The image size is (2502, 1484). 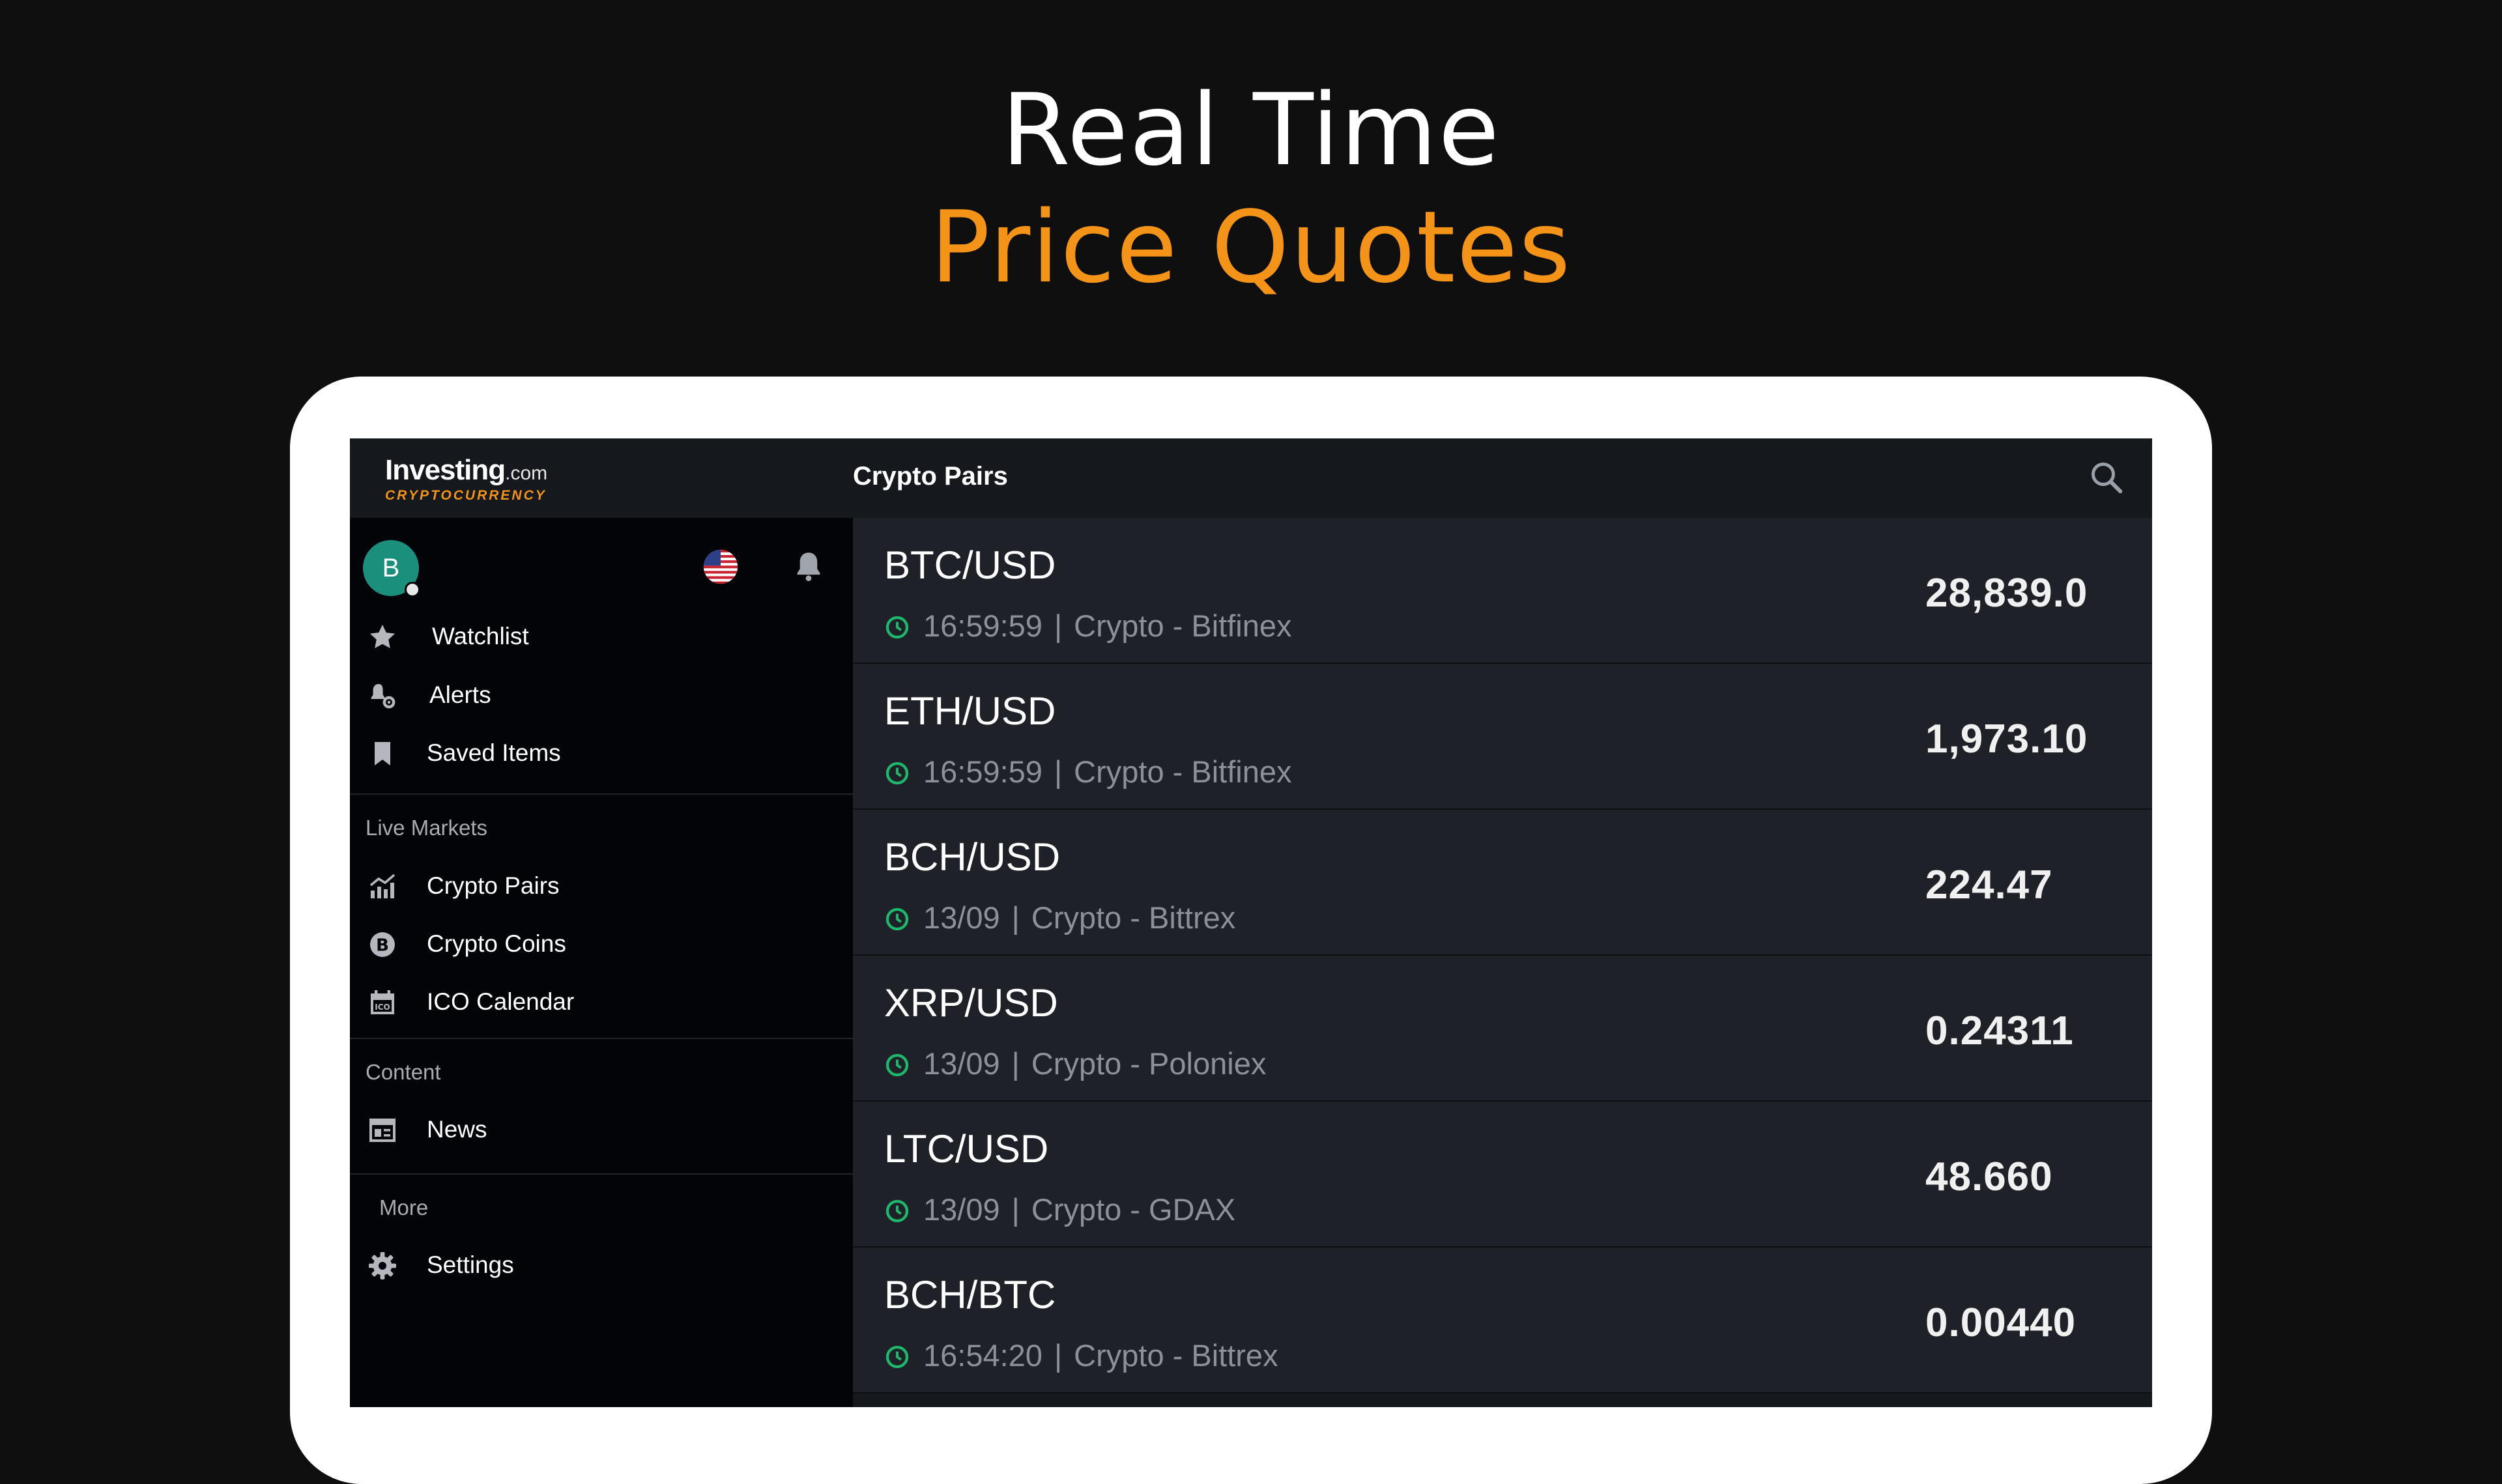 What do you see at coordinates (466, 496) in the screenshot?
I see `logo-subtitle: CRYPTOCURRENCY` at bounding box center [466, 496].